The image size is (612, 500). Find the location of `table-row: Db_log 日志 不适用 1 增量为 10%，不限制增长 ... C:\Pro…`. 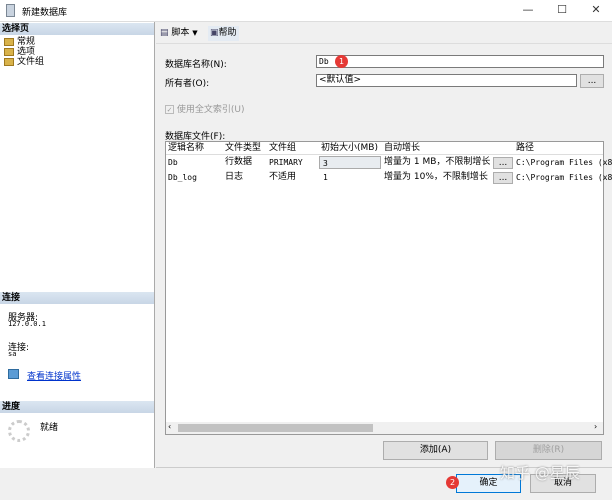

table-row: Db_log 日志 不适用 1 增量为 10%，不限制增长 ... C:\Pro… is located at coordinates (389, 178).